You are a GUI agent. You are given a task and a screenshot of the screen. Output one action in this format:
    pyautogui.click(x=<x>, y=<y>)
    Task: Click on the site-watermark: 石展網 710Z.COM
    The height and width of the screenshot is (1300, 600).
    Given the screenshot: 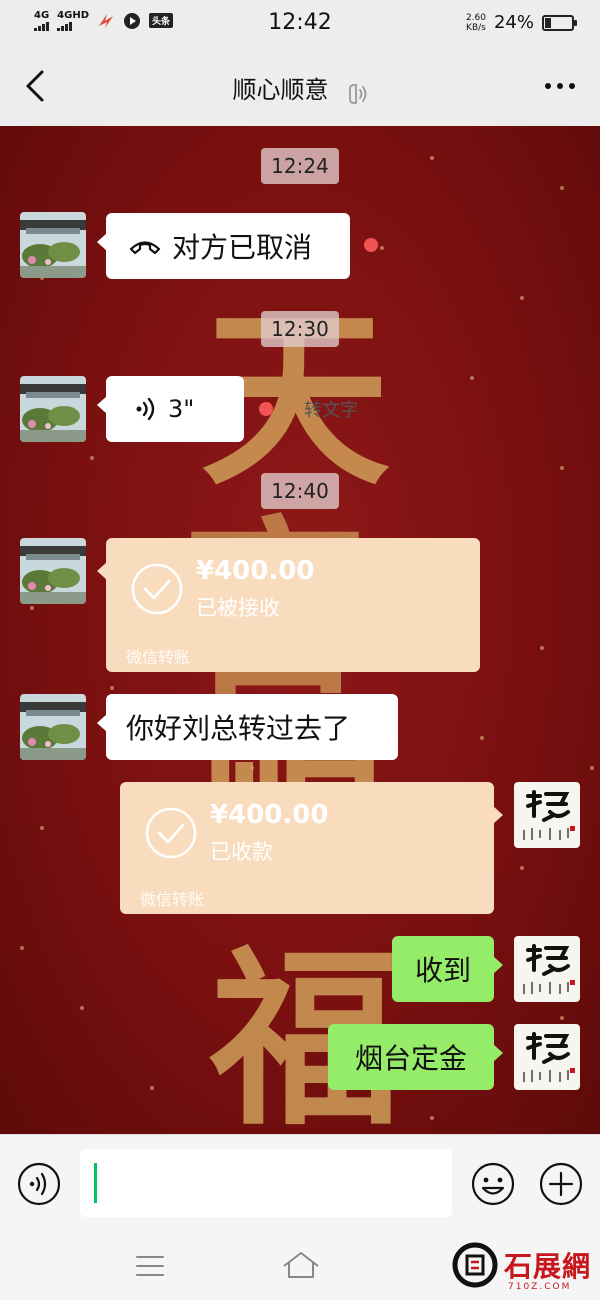 What is the action you would take?
    pyautogui.click(x=522, y=1267)
    